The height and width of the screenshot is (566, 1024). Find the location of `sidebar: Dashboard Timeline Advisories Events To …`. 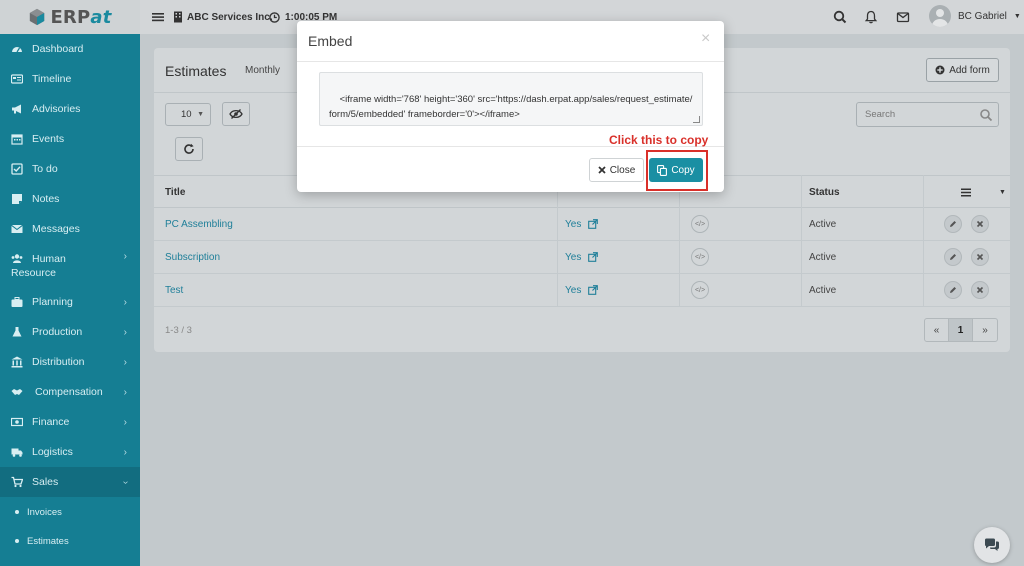

sidebar: Dashboard Timeline Advisories Events To … is located at coordinates (70, 300).